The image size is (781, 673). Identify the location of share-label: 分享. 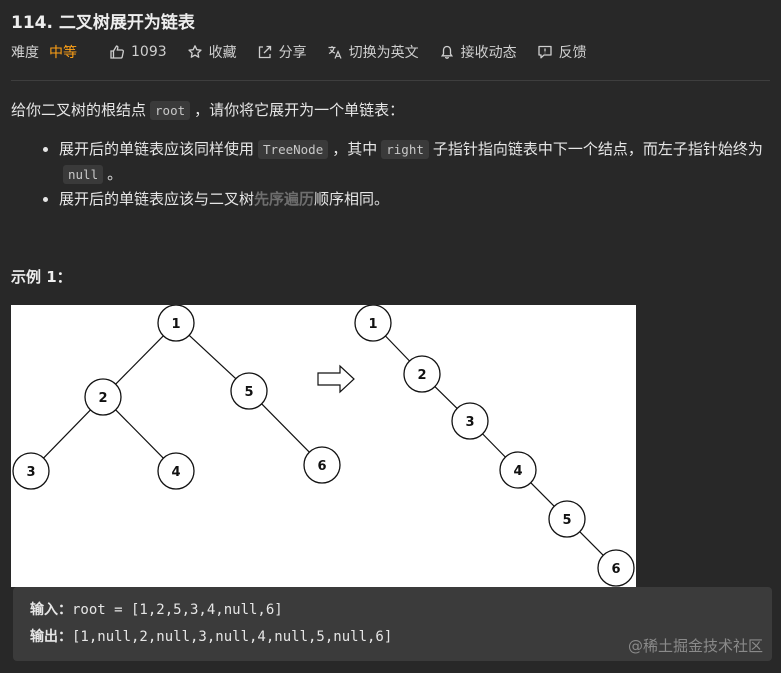
(292, 53).